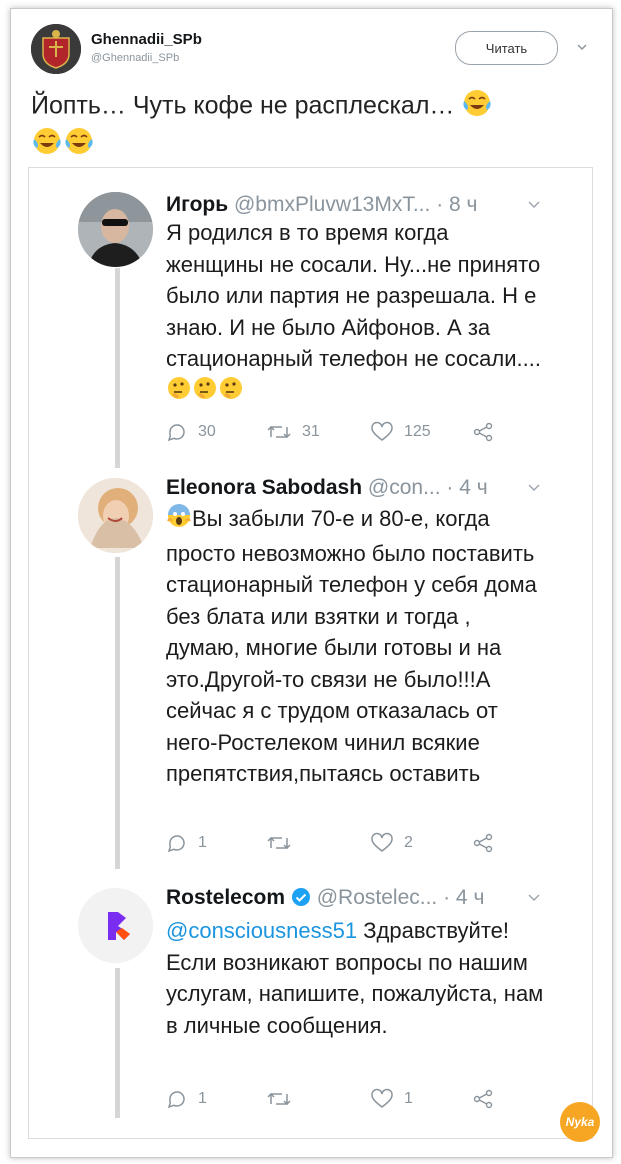 The width and height of the screenshot is (621, 1164). Describe the element at coordinates (408, 842) in the screenshot. I see `like-count: 2` at that location.